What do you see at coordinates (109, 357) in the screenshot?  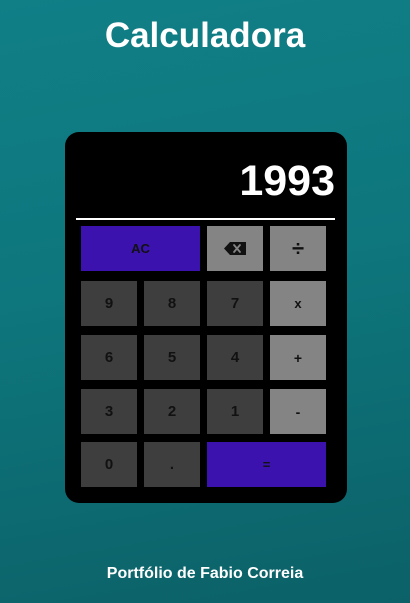 I see `digit-6-button: 6` at bounding box center [109, 357].